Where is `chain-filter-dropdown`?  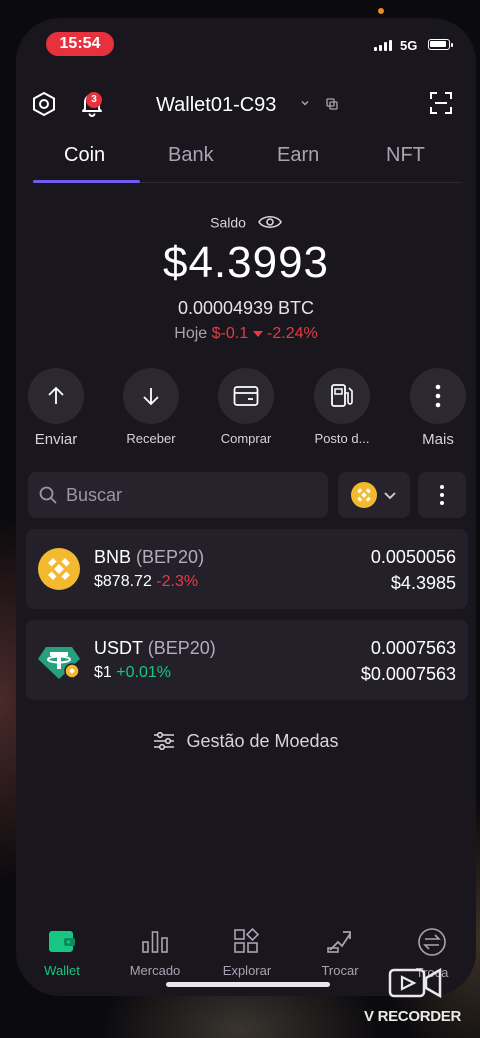 chain-filter-dropdown is located at coordinates (374, 495).